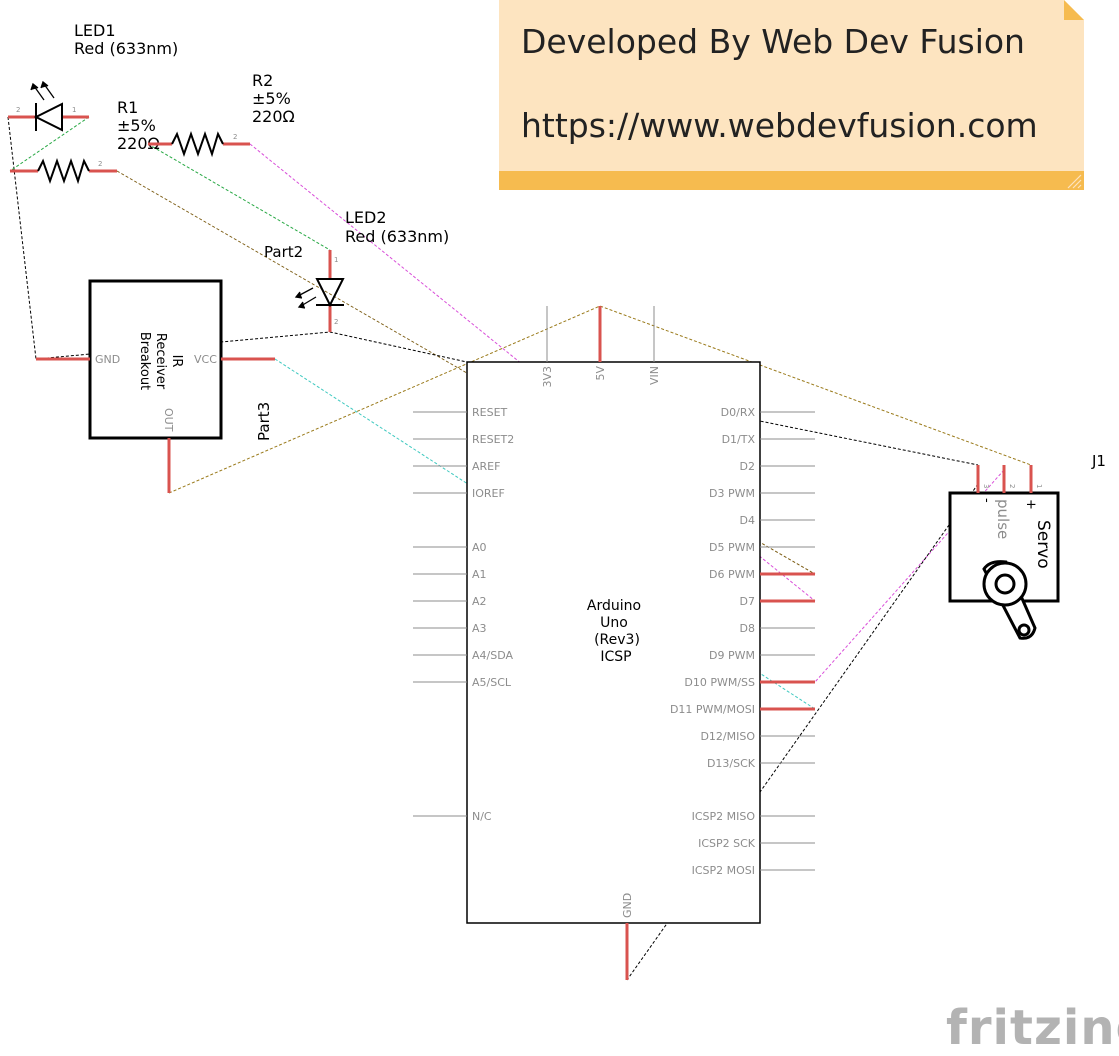 The width and height of the screenshot is (1119, 1056). Describe the element at coordinates (615, 657) in the screenshot. I see `arduino-title-line4: ICSP` at that location.